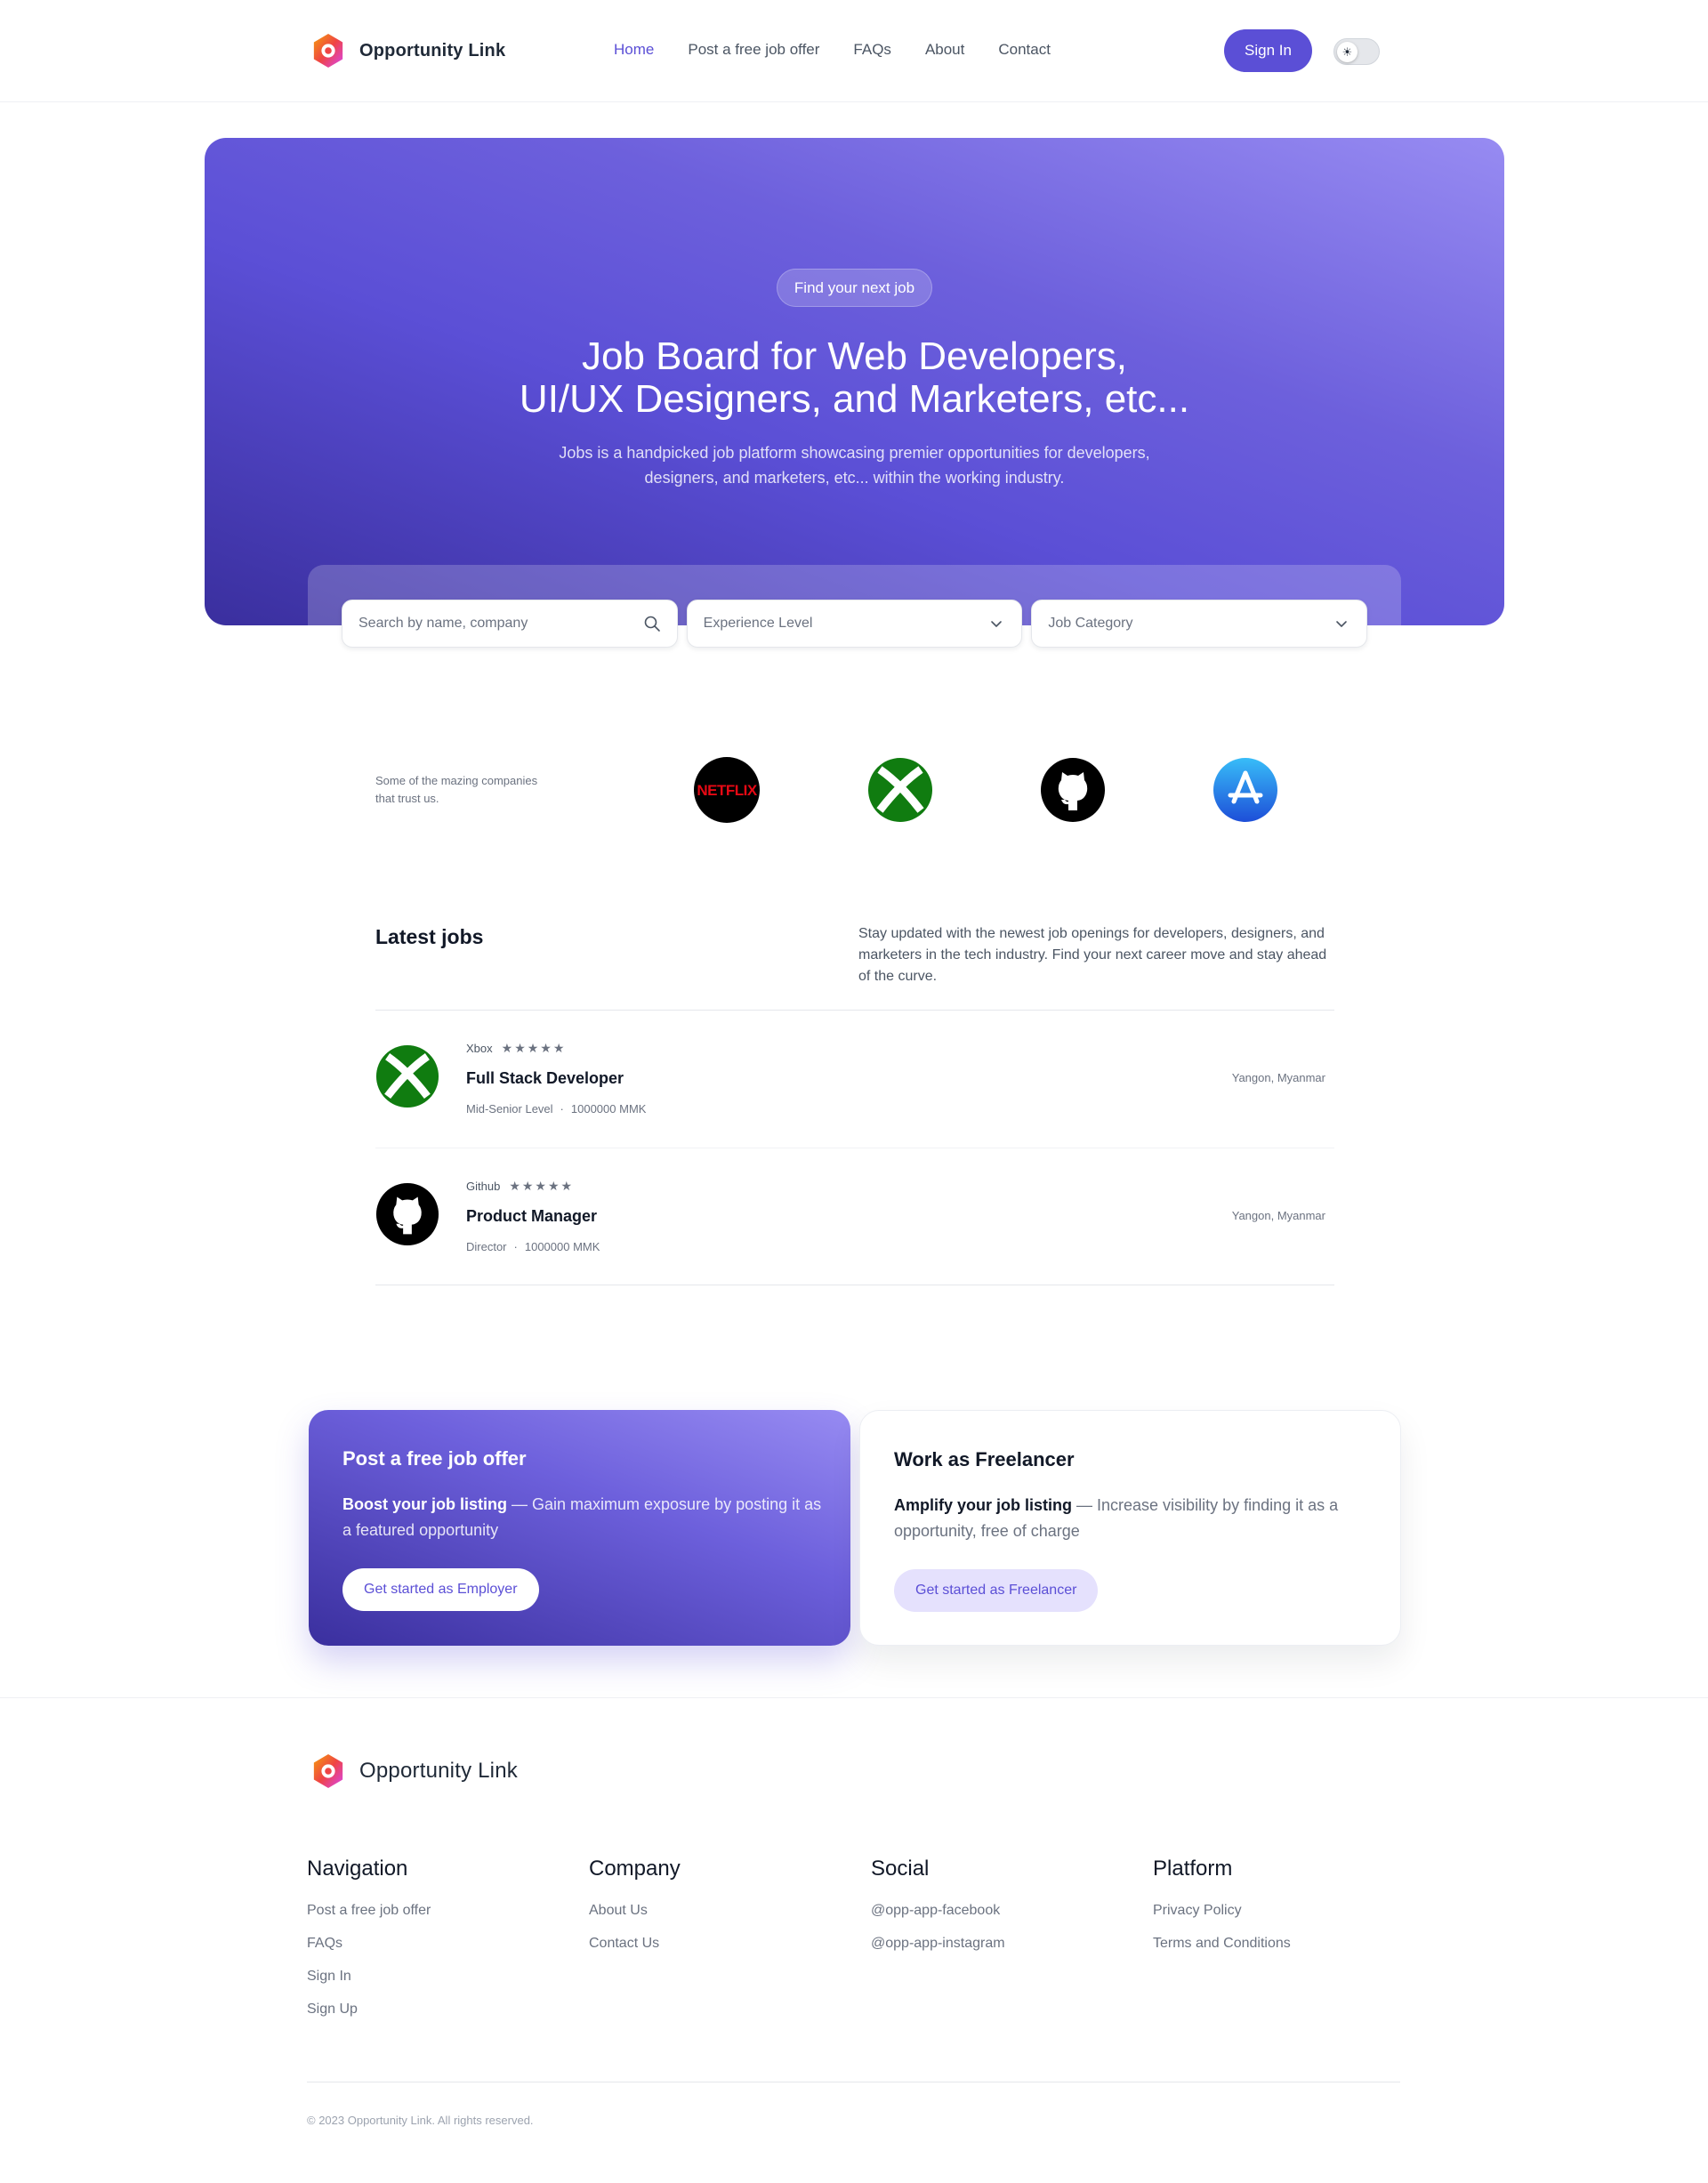  I want to click on nav-faqs: FAQs, so click(872, 50).